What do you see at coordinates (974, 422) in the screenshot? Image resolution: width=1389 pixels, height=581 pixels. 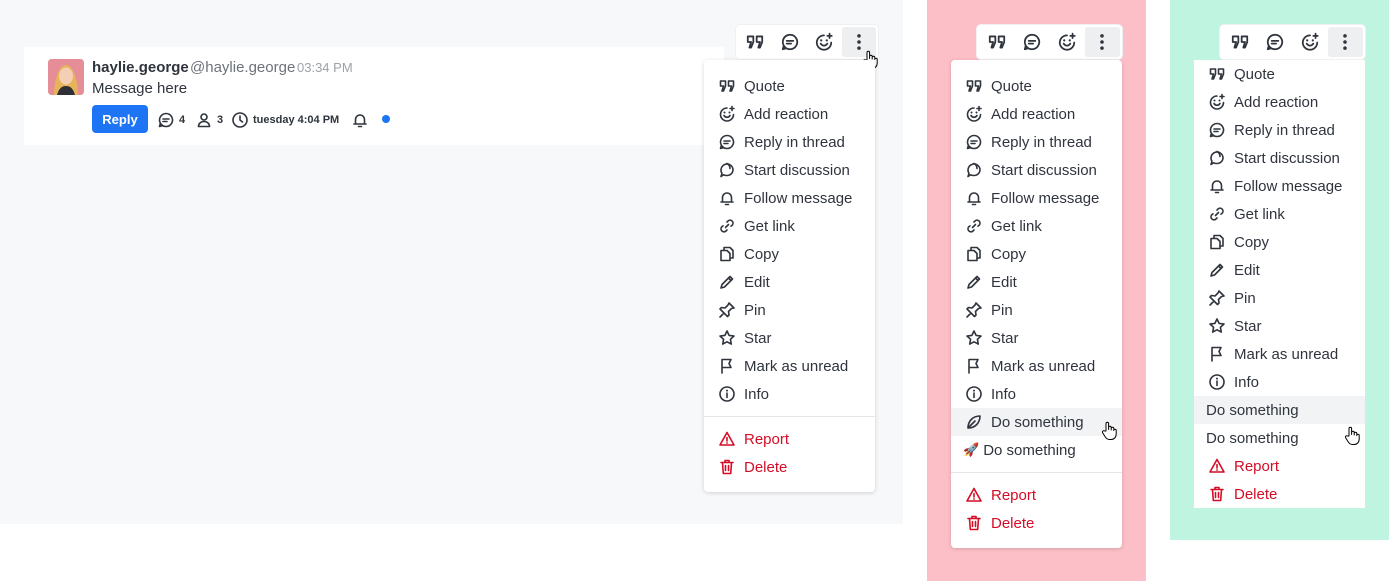 I see `leaf-icon` at bounding box center [974, 422].